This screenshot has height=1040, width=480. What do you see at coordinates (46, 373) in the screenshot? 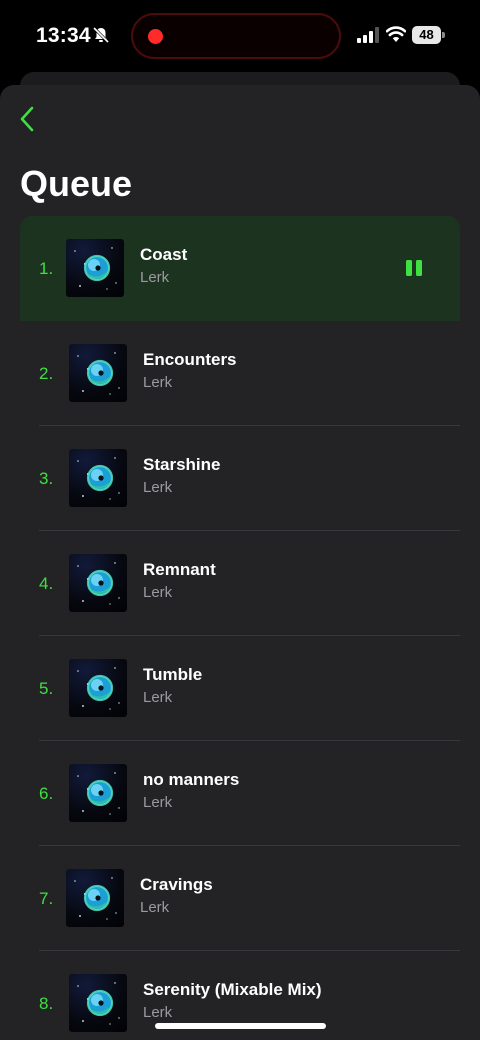
I see `track-number: 2.` at bounding box center [46, 373].